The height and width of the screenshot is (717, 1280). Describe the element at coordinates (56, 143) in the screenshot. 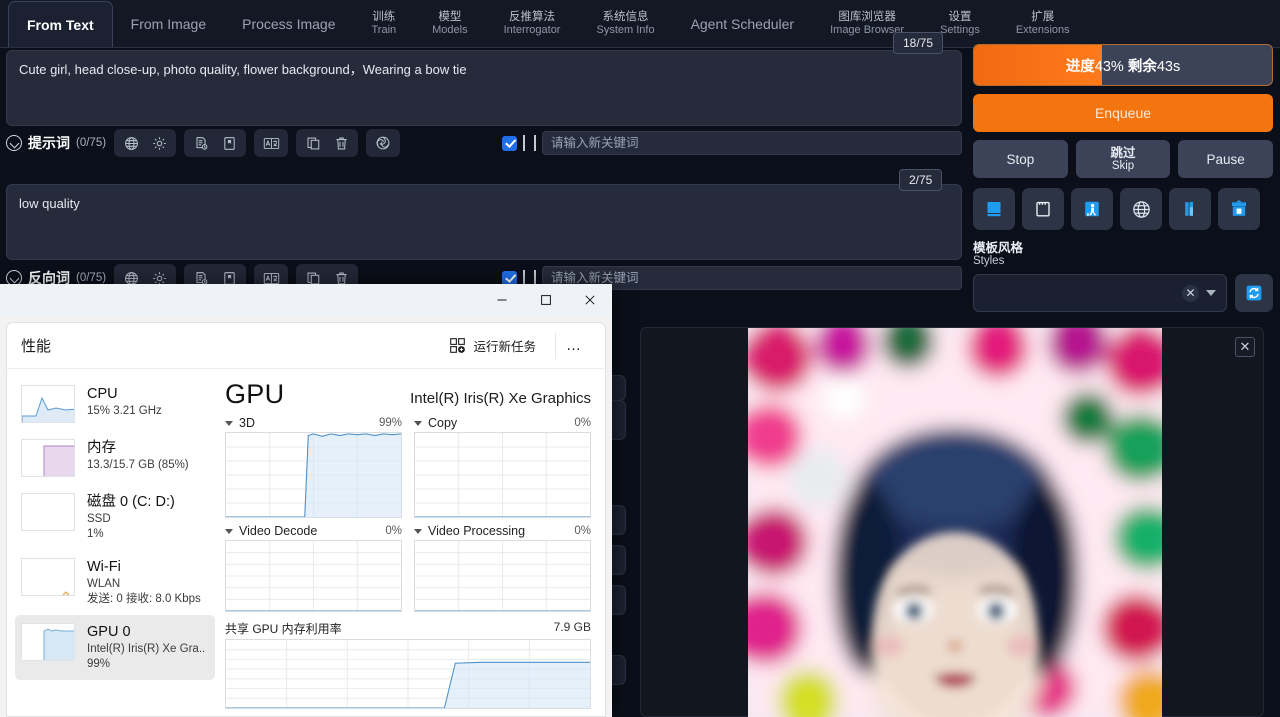

I see `prompt-section-title: 提示词 (0/75)` at that location.